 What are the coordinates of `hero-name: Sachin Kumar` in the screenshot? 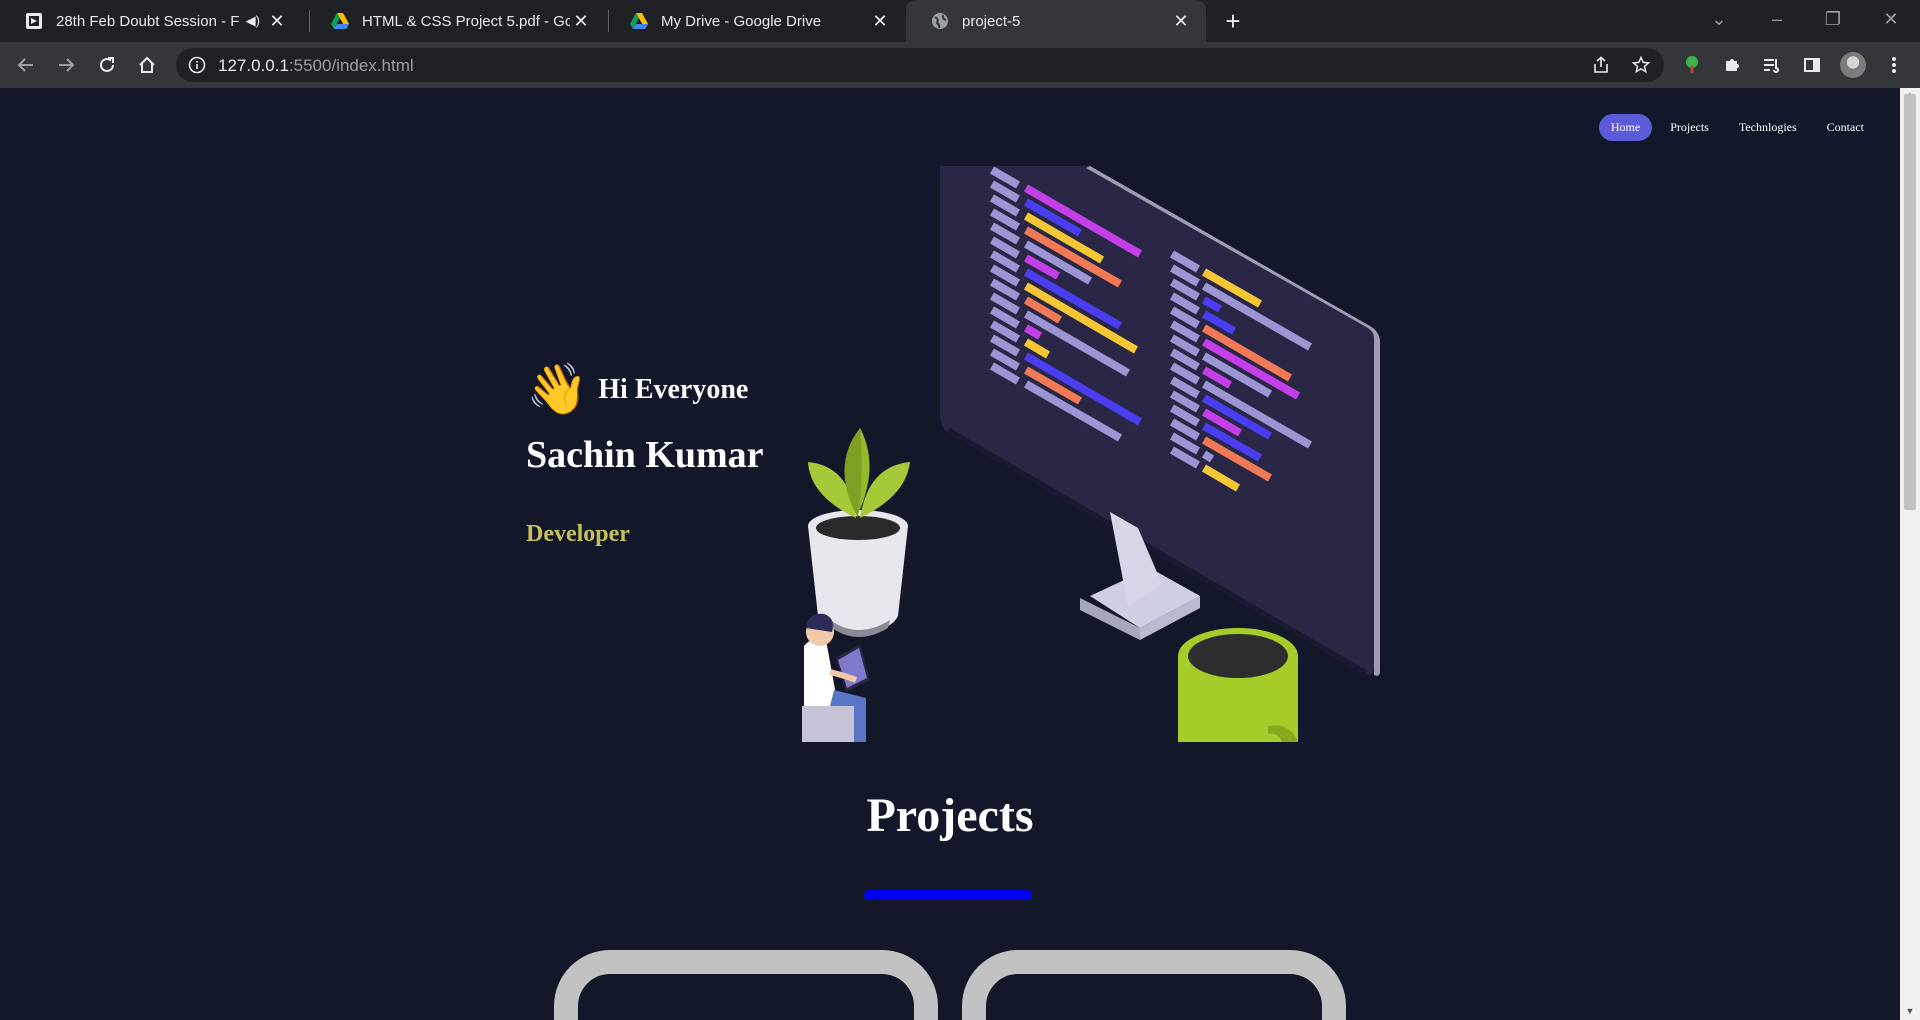 It's located at (645, 455).